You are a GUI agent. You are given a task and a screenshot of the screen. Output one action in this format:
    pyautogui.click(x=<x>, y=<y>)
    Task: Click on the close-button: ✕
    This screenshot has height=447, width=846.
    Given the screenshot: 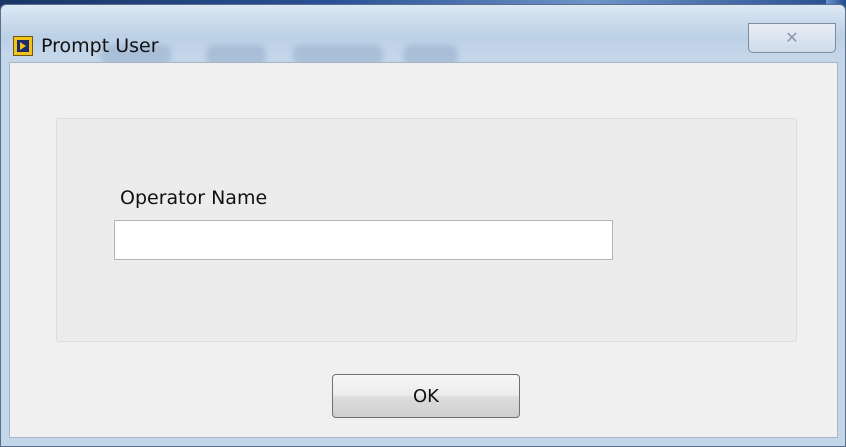 What is the action you would take?
    pyautogui.click(x=792, y=38)
    